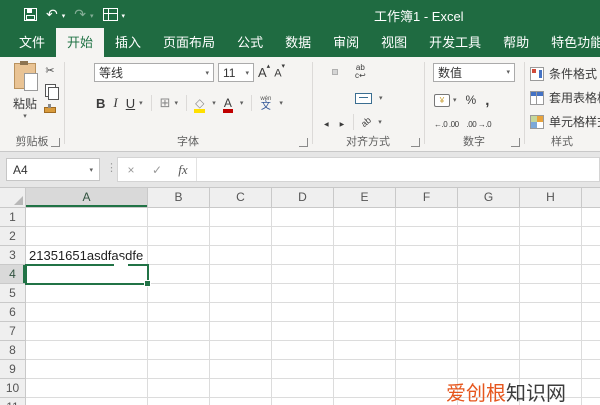 The width and height of the screenshot is (600, 405). What do you see at coordinates (591, 198) in the screenshot?
I see `column-header-partial` at bounding box center [591, 198].